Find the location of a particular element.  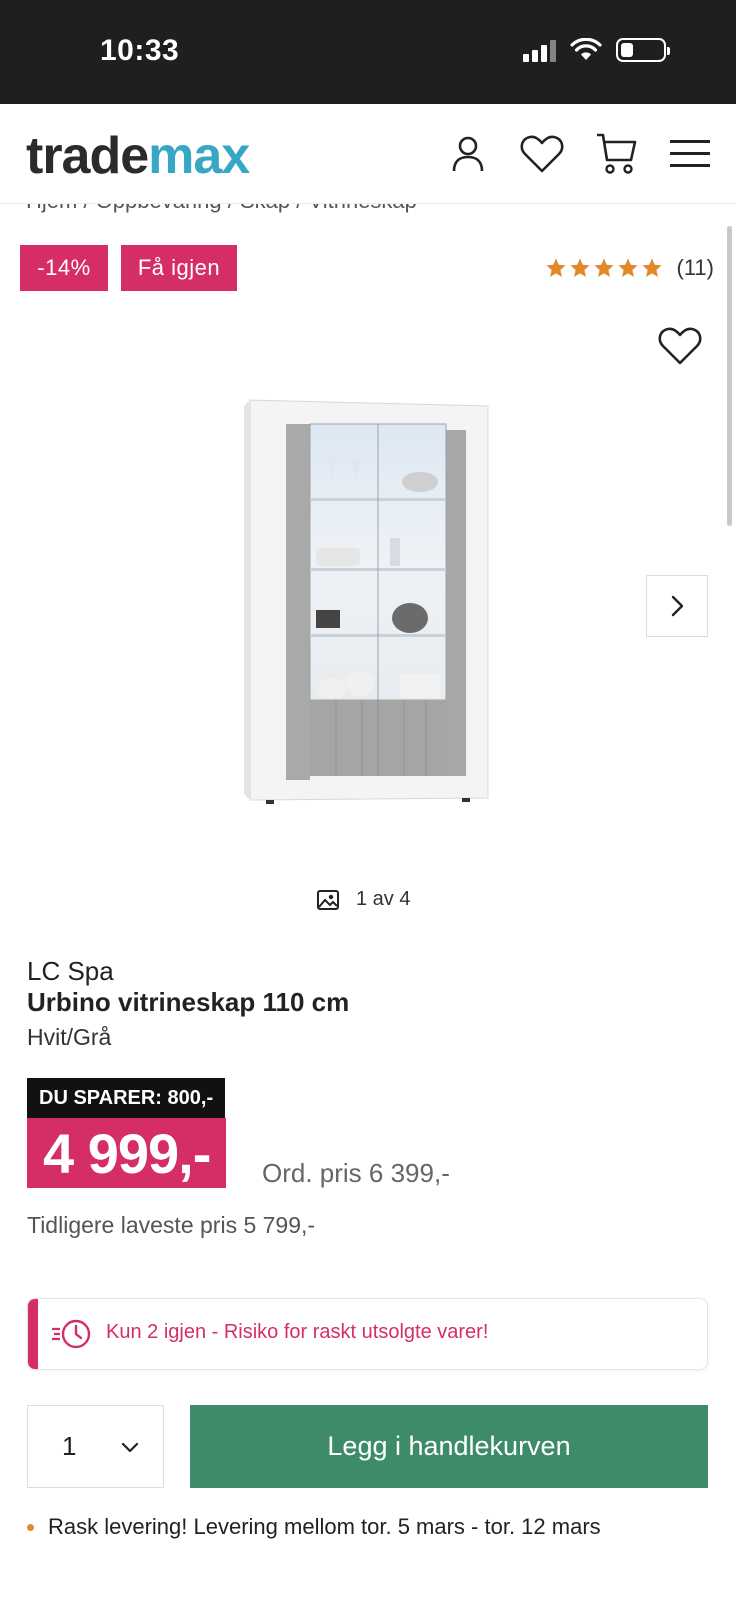

logo-text-max: max is located at coordinates (199, 156).